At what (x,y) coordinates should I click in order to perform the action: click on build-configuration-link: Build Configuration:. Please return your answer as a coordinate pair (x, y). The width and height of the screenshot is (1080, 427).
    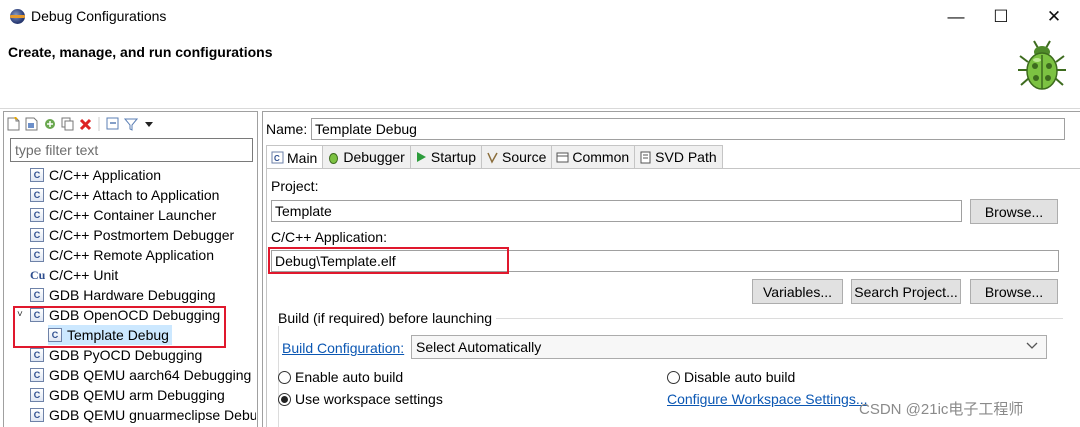
    Looking at the image, I should click on (343, 348).